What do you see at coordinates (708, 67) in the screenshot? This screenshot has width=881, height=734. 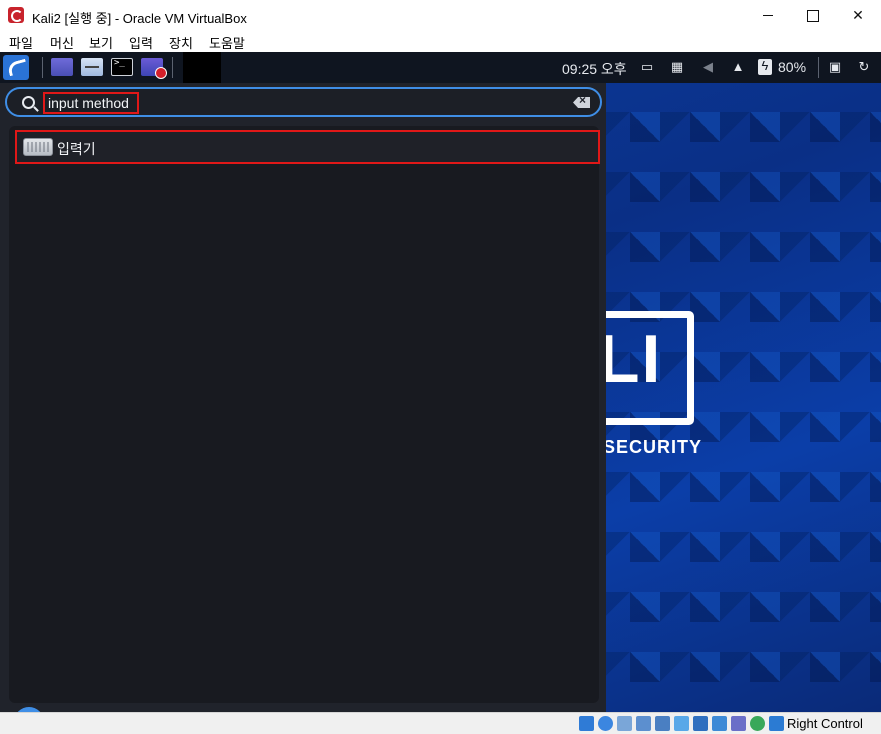 I see `volume-icon: ◀` at bounding box center [708, 67].